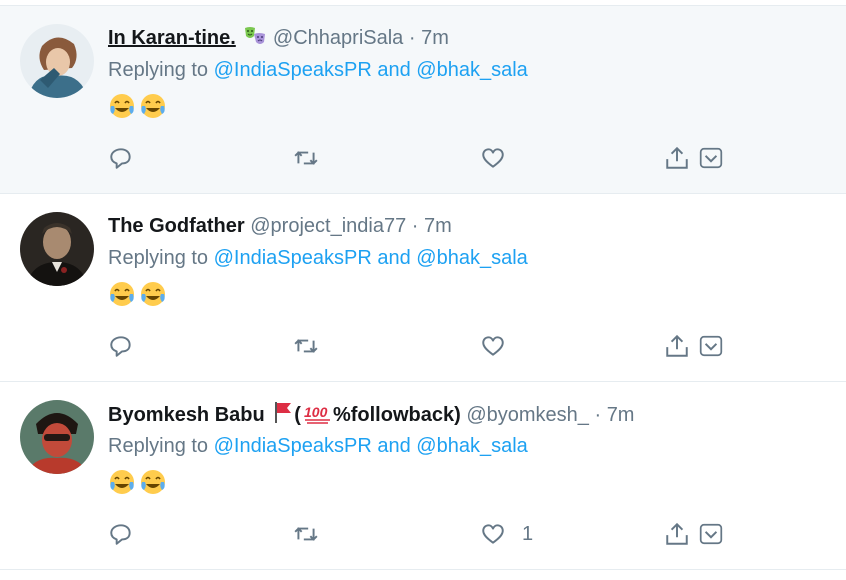 Image resolution: width=846 pixels, height=580 pixels. Describe the element at coordinates (506, 534) in the screenshot. I see `like-button: 1` at that location.